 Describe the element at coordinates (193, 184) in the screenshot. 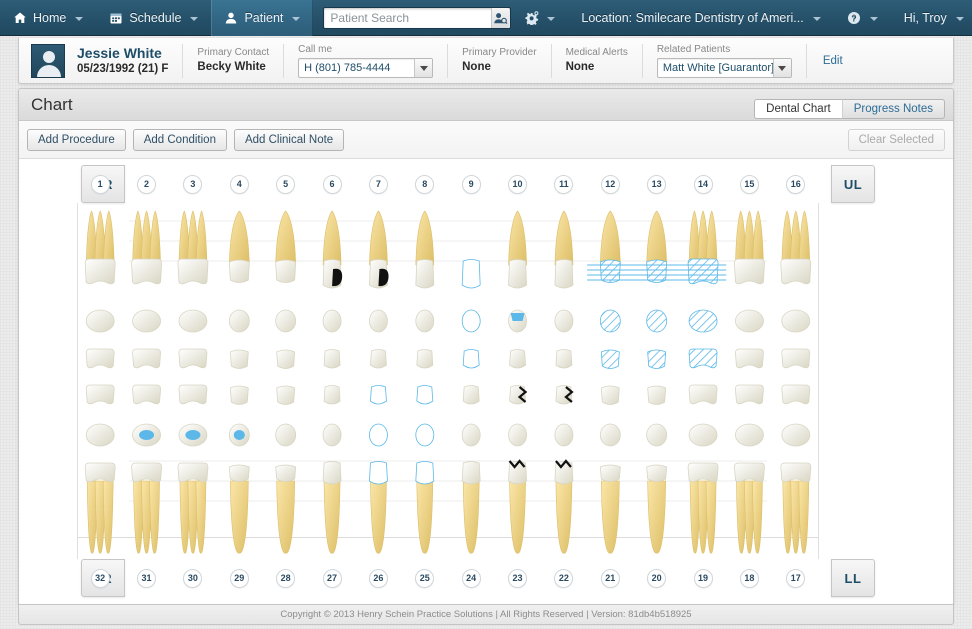

I see `tooth-number-3: 3` at that location.